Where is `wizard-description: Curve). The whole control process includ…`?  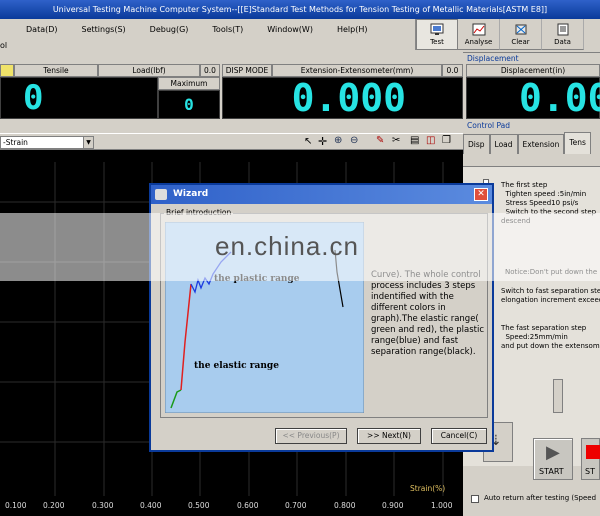 wizard-description: Curve). The whole control process includ… is located at coordinates (428, 313).